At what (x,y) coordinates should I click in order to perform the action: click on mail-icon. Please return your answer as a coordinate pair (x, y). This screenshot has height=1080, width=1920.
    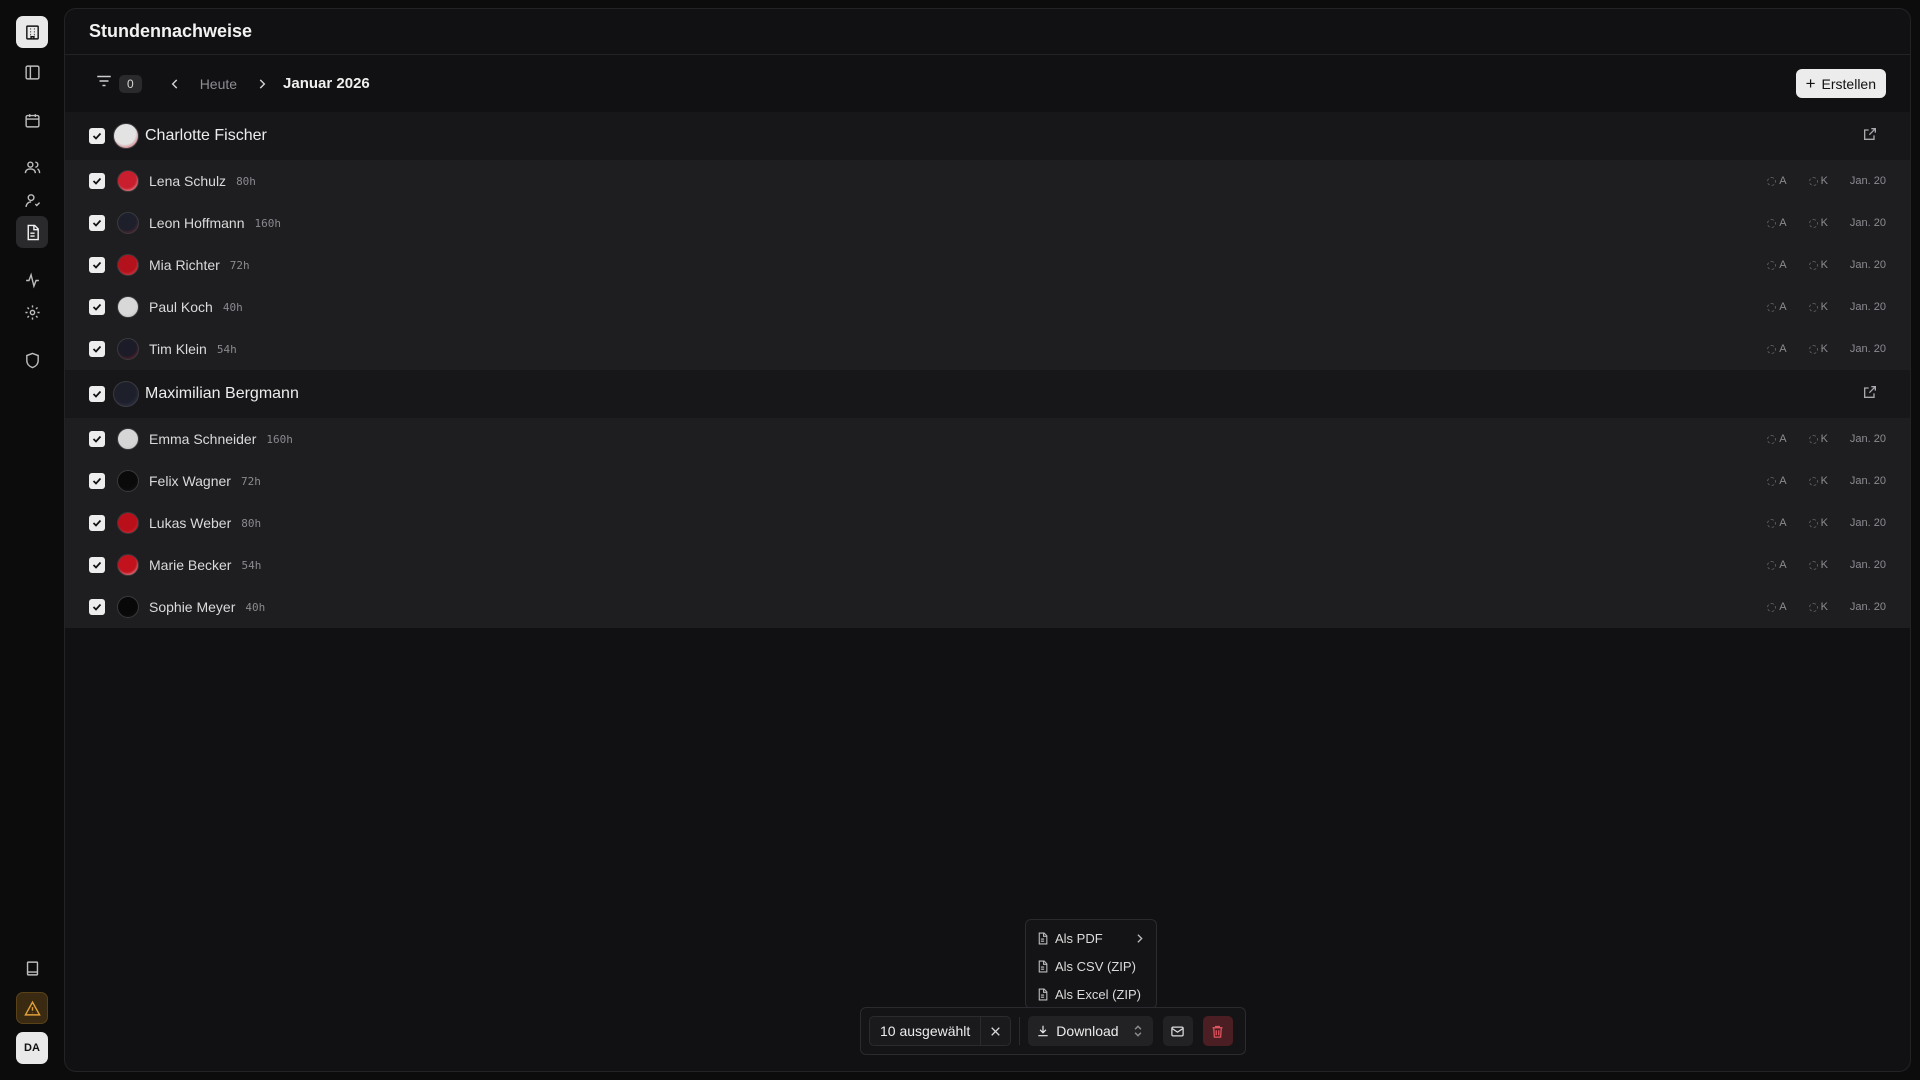
    Looking at the image, I should click on (1177, 1031).